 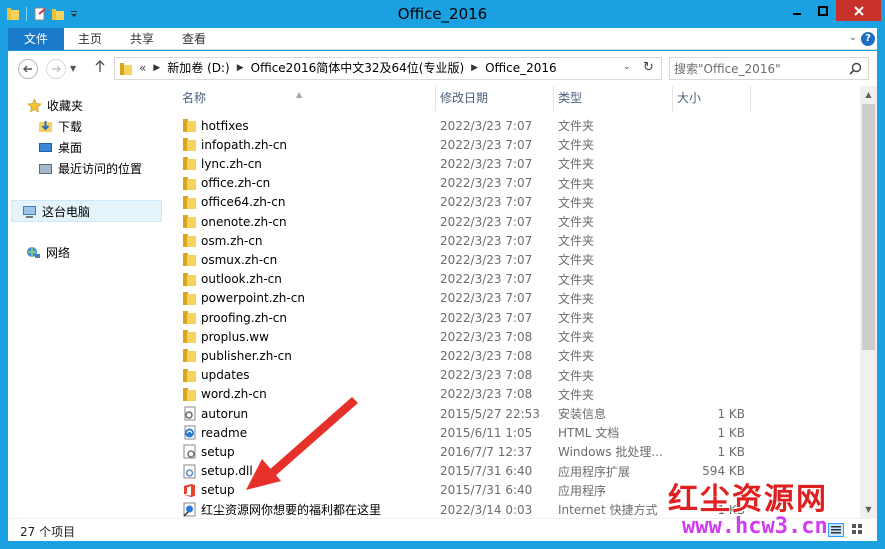 What do you see at coordinates (194, 39) in the screenshot?
I see `tab-view: 查看` at bounding box center [194, 39].